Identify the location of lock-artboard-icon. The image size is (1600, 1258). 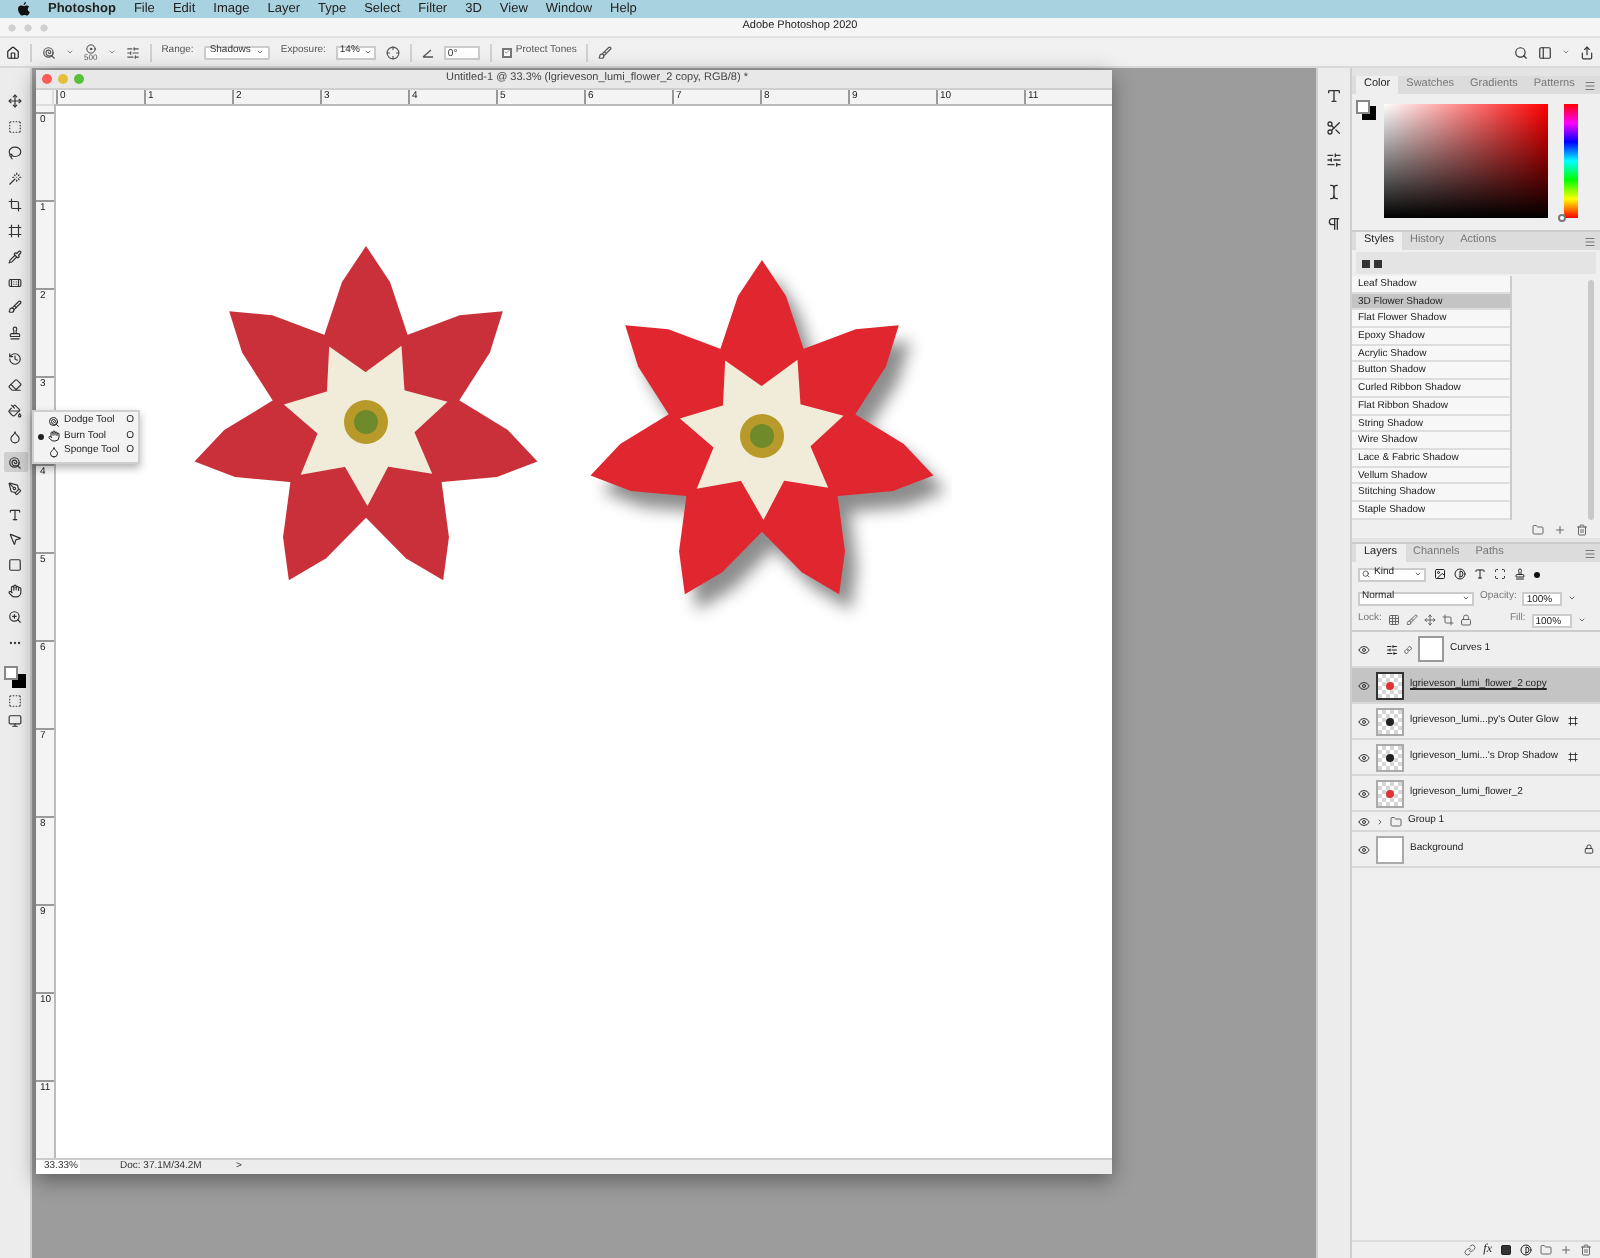
(1447, 620).